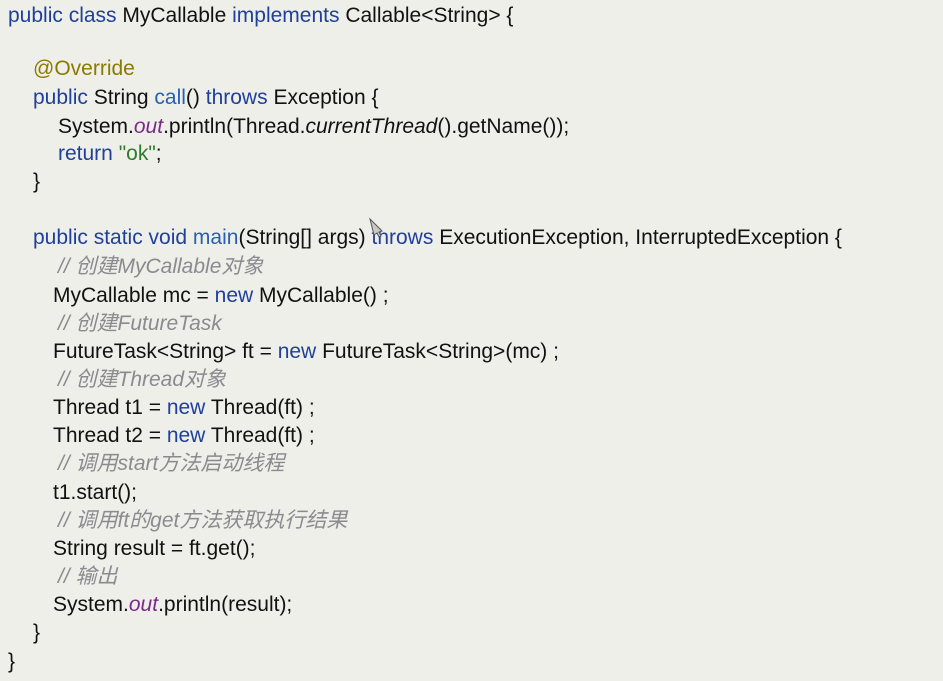  I want to click on code-token: // 创建FutureTask, so click(140, 323).